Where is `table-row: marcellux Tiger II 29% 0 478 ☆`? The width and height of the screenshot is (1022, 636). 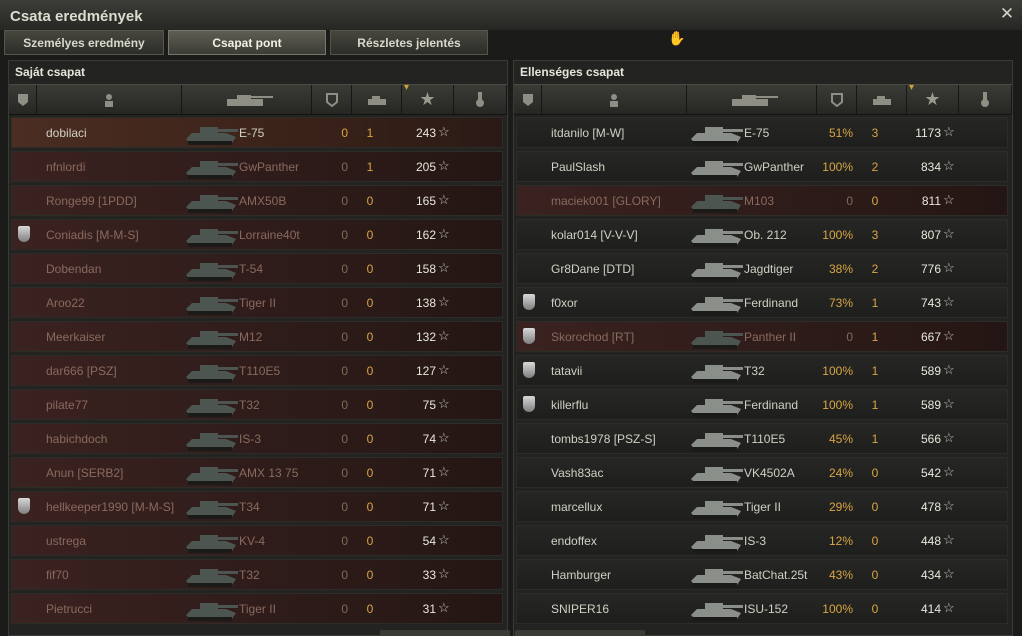 table-row: marcellux Tiger II 29% 0 478 ☆ is located at coordinates (762, 506).